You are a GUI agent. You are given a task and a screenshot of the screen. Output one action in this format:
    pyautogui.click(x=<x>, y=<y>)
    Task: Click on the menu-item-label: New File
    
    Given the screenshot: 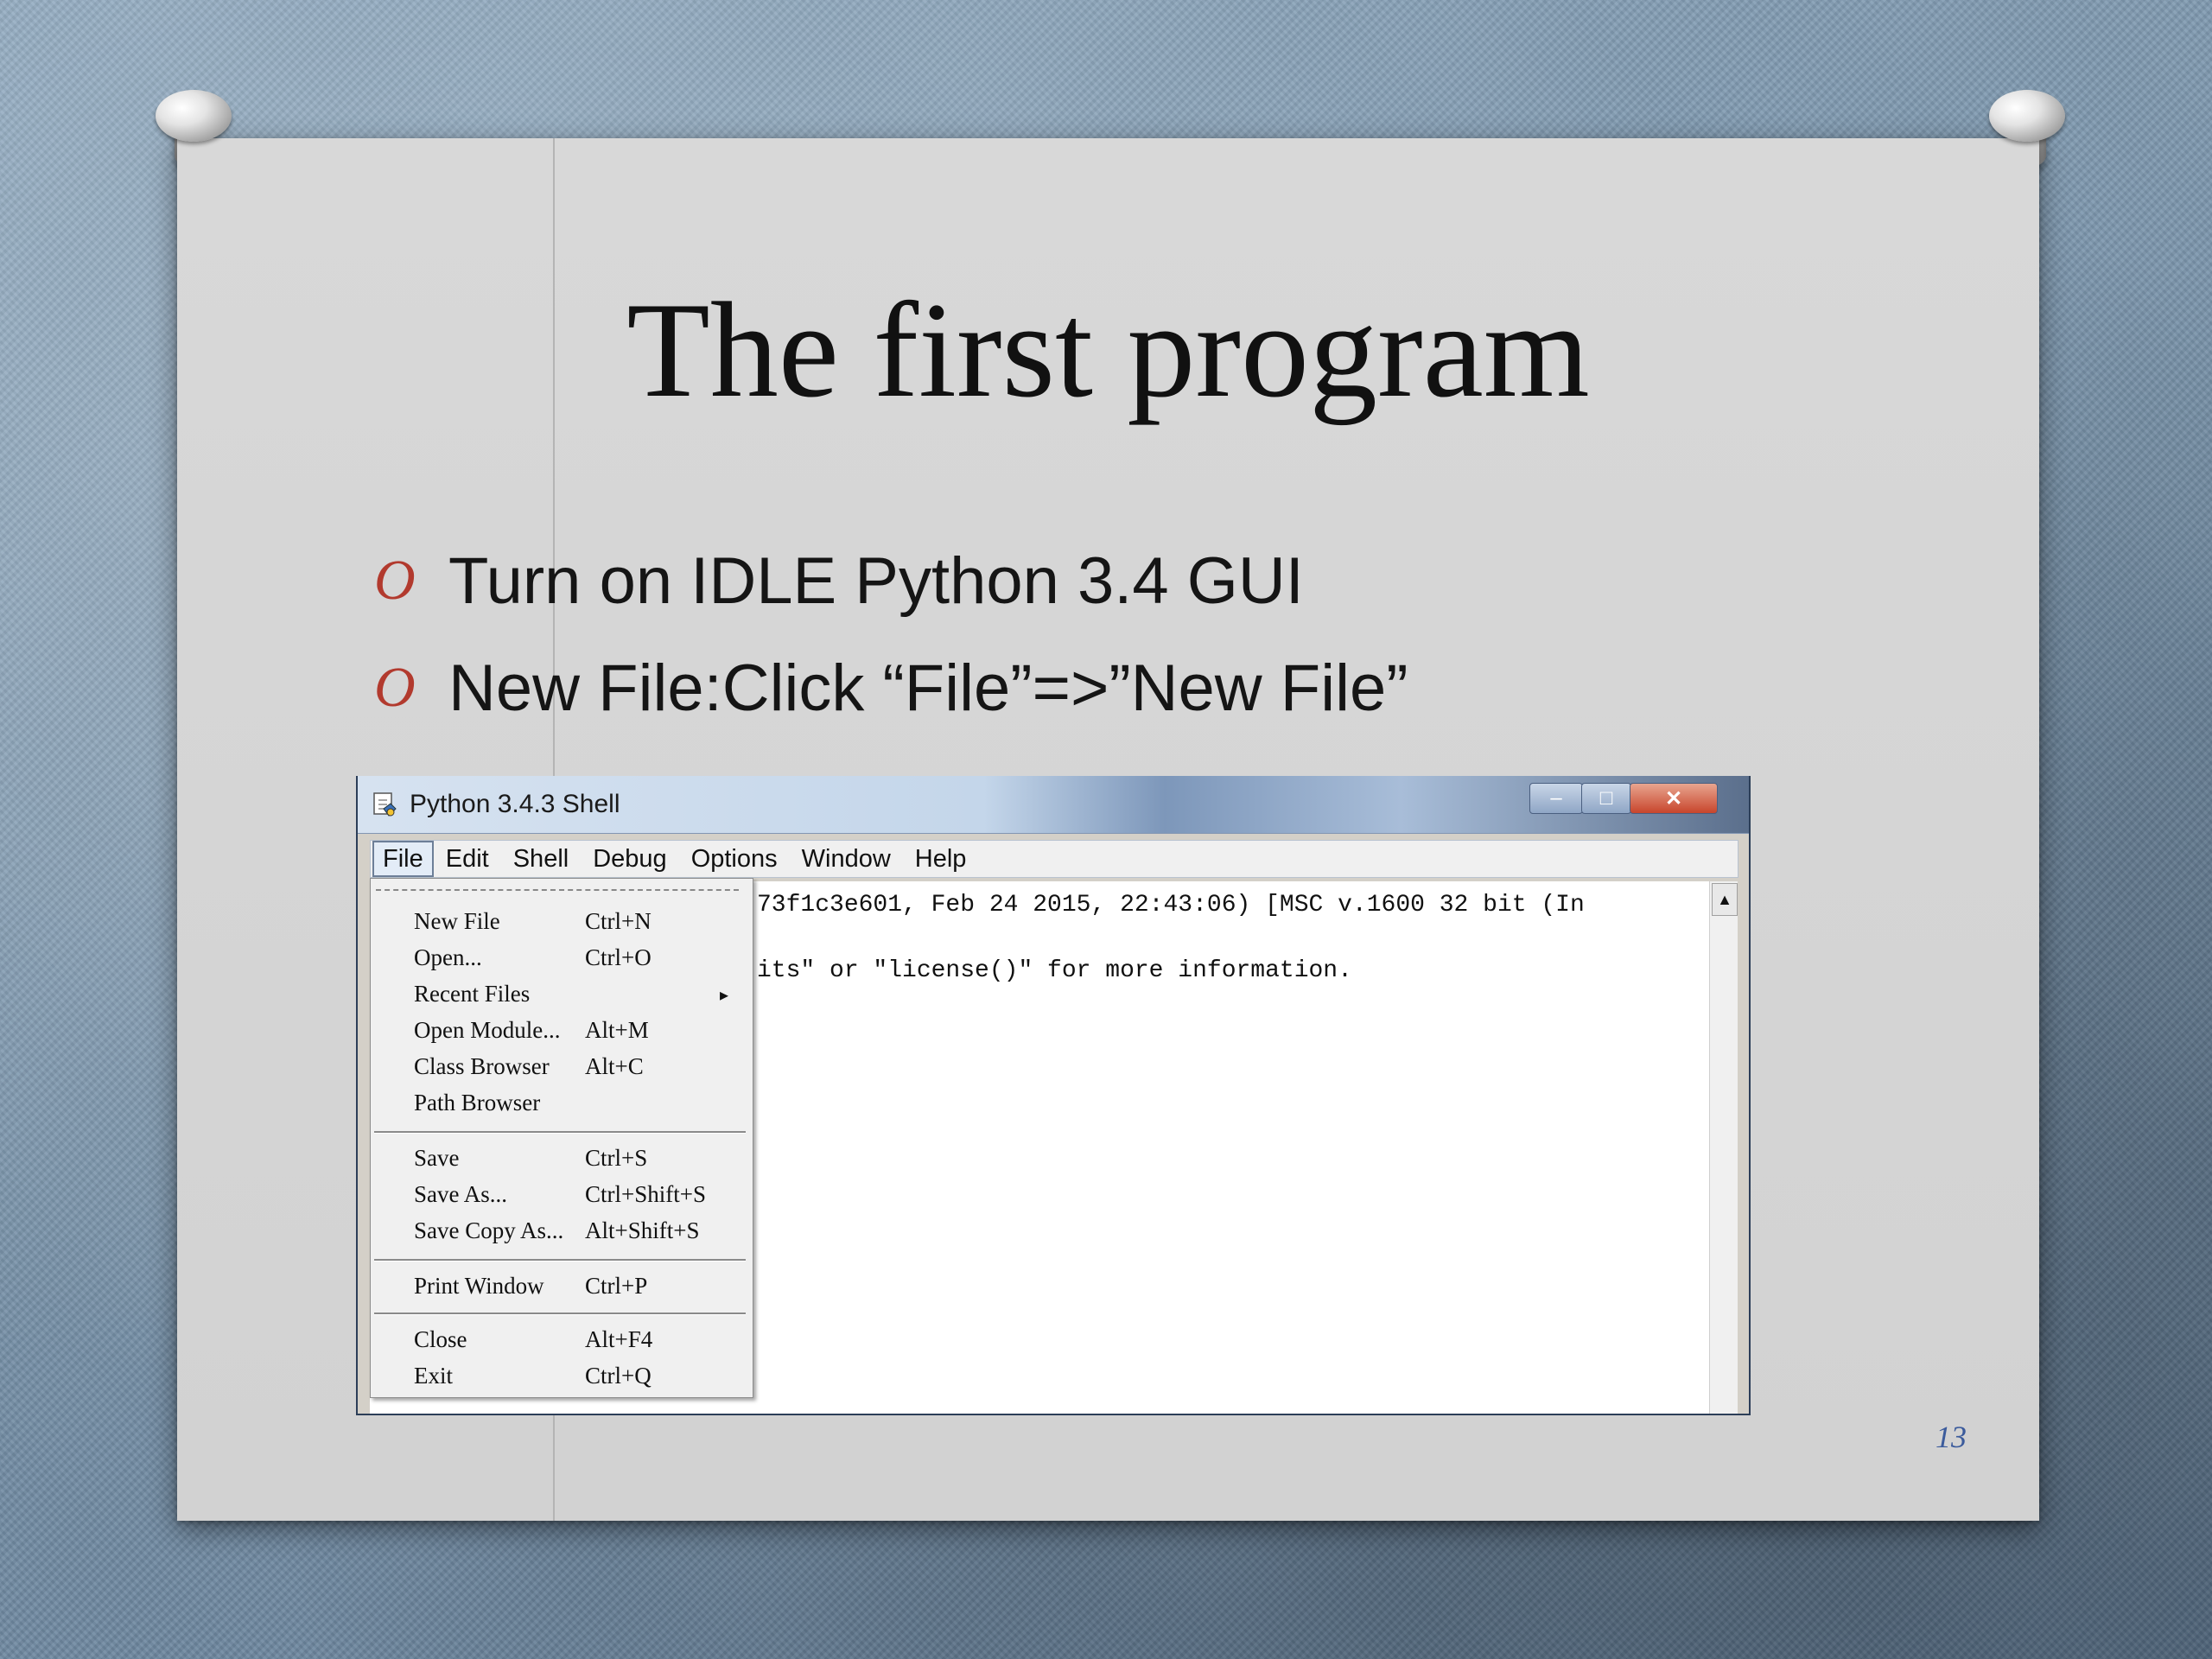 What is the action you would take?
    pyautogui.click(x=457, y=921)
    